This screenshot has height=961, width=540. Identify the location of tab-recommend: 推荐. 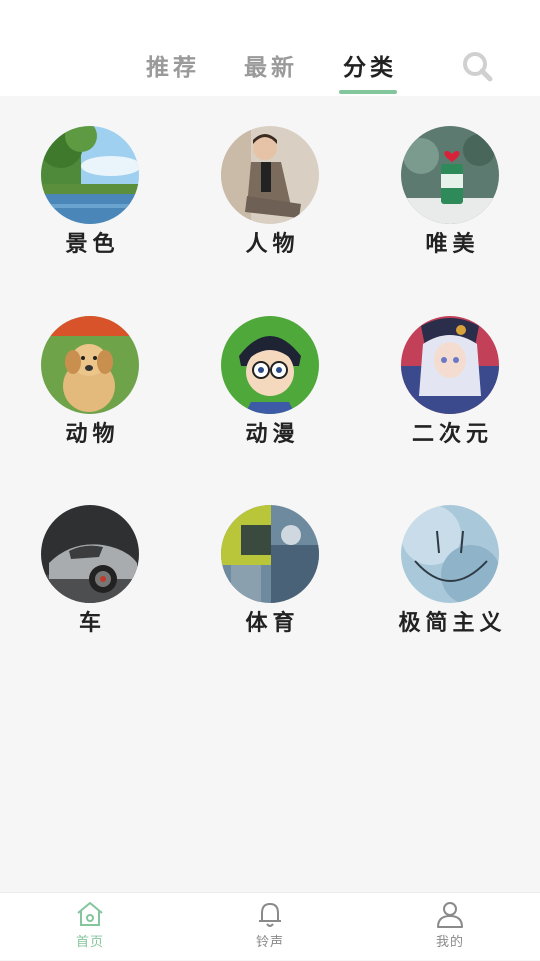
(173, 68).